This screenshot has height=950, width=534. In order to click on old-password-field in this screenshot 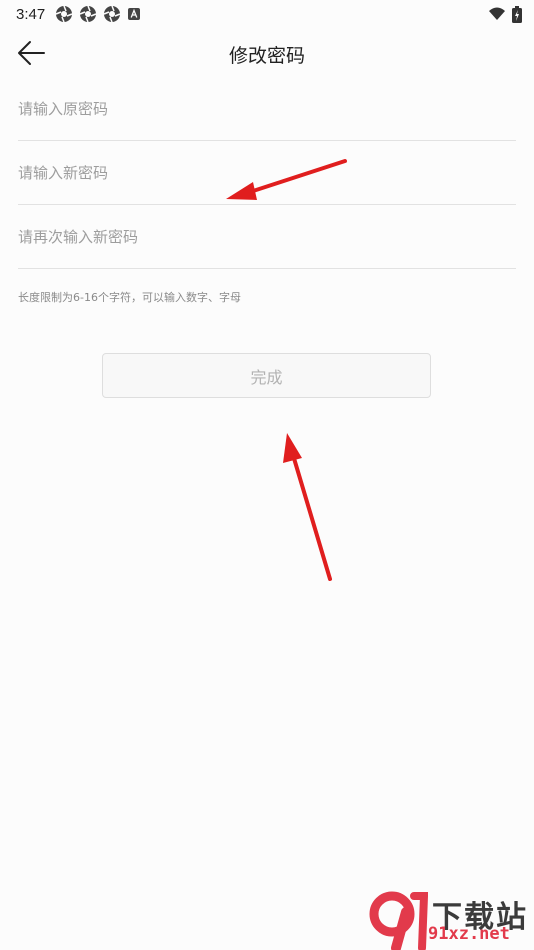, I will do `click(267, 109)`.